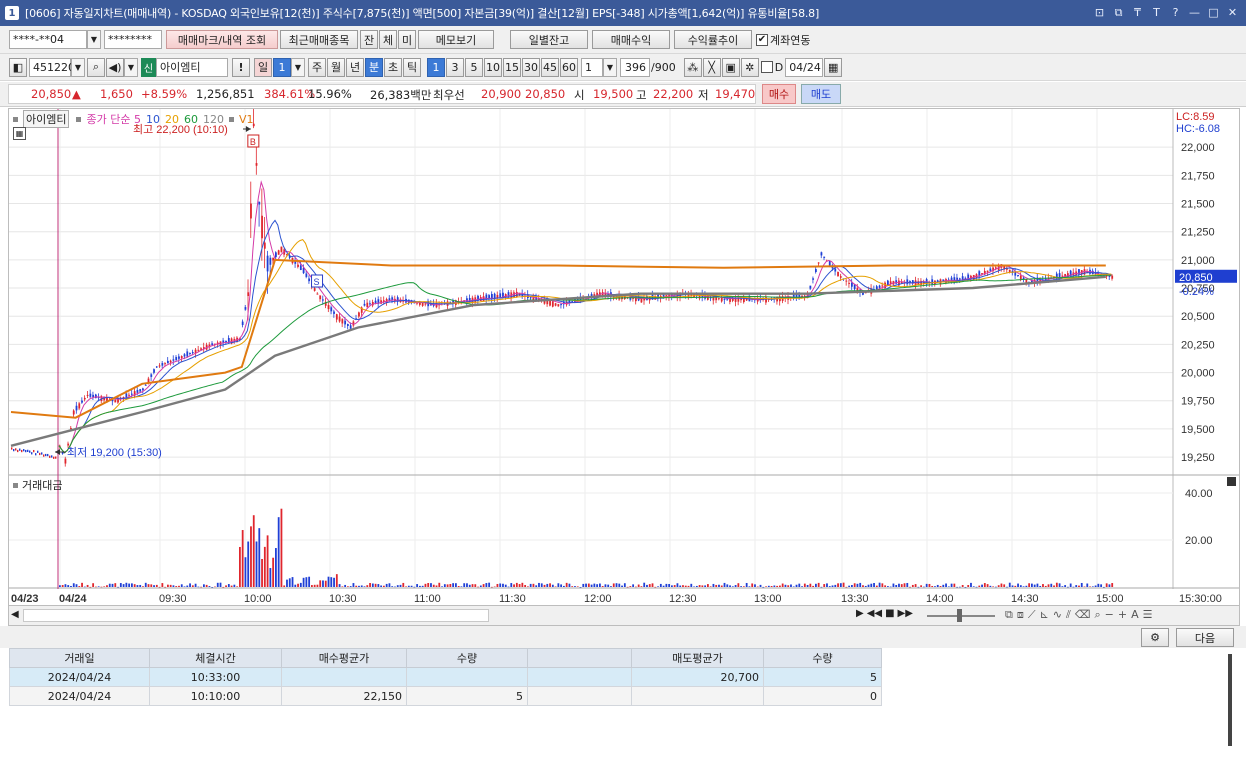  What do you see at coordinates (713, 39) in the screenshot?
I see `return-trend-button: 수익률추이` at bounding box center [713, 39].